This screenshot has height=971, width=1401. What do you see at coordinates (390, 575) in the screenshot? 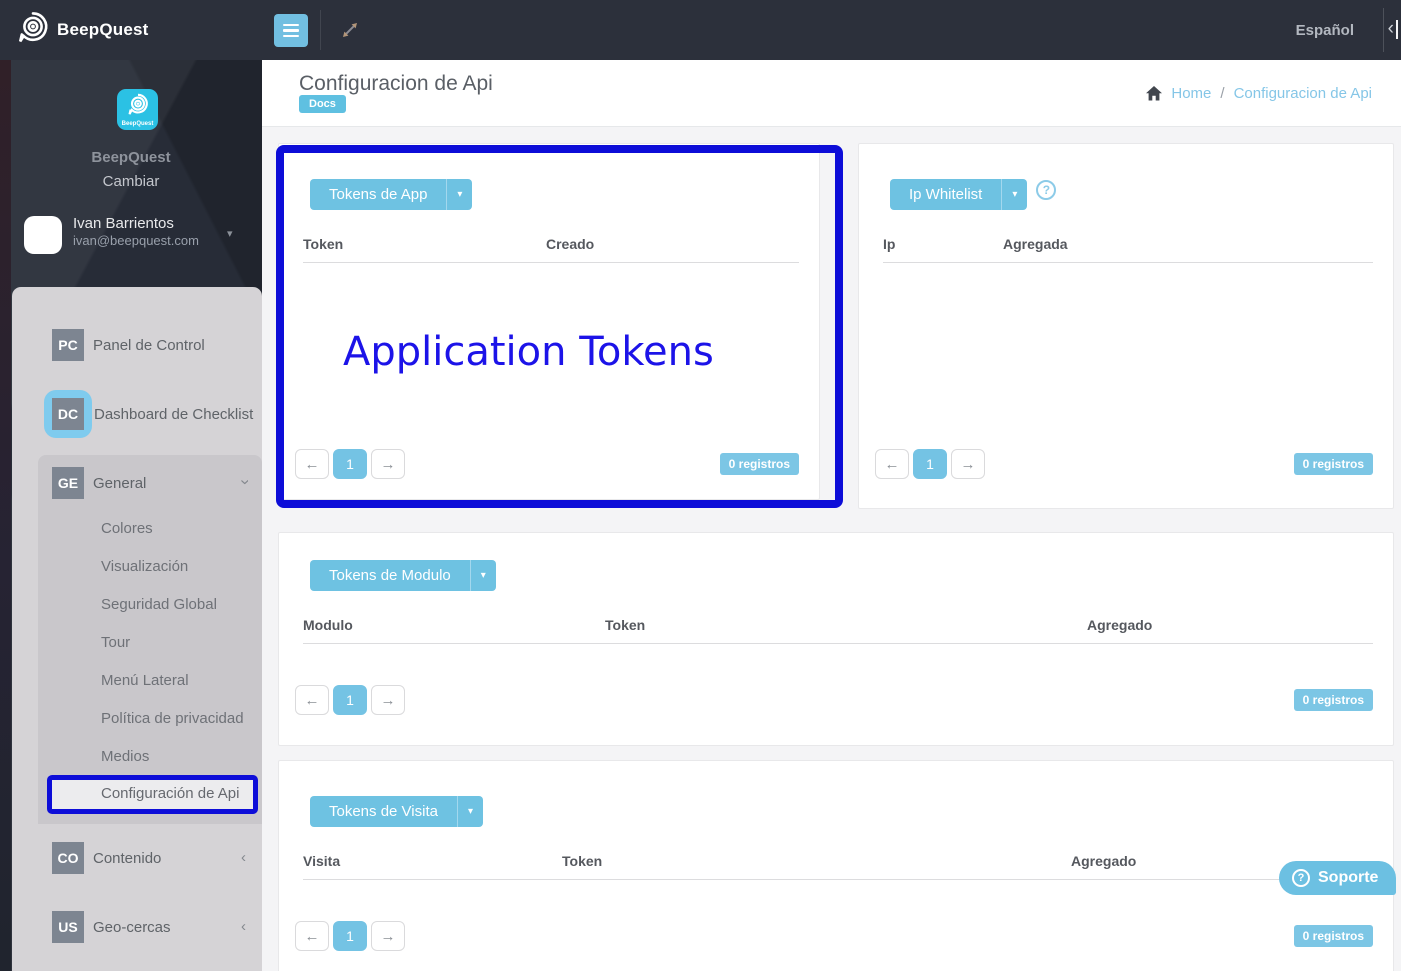
I see `tokens-de-modulo-button: Tokens de Modulo` at bounding box center [390, 575].